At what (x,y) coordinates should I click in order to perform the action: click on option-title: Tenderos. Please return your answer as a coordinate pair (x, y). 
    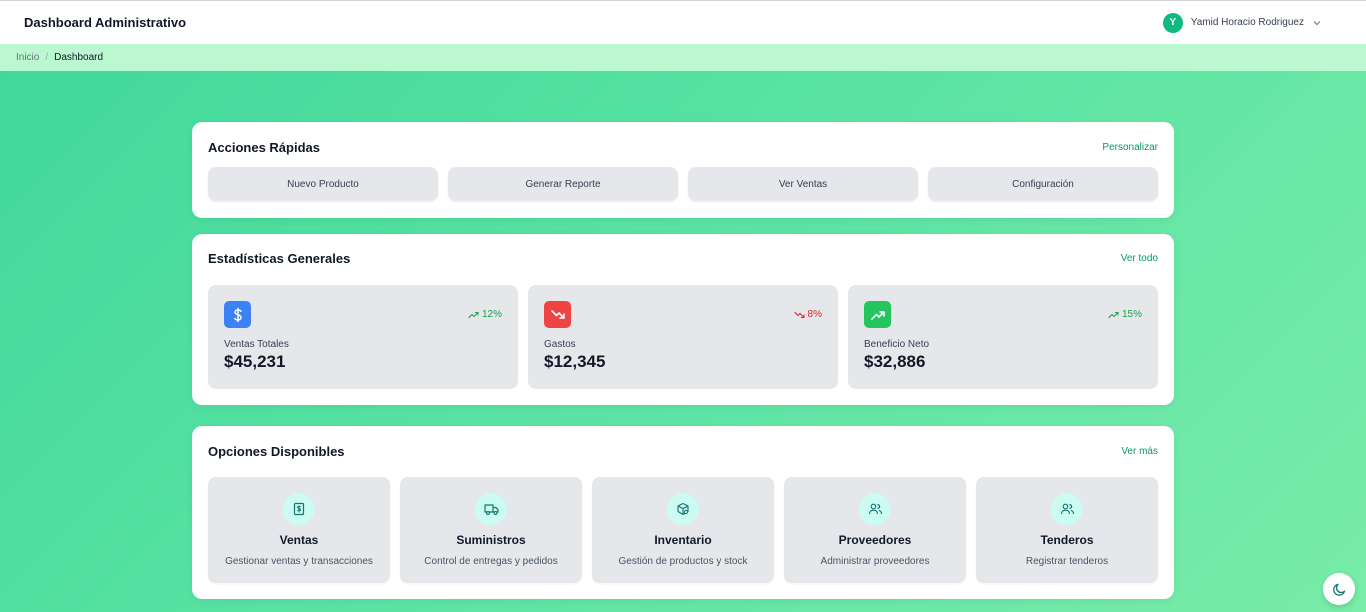
    Looking at the image, I should click on (1067, 540).